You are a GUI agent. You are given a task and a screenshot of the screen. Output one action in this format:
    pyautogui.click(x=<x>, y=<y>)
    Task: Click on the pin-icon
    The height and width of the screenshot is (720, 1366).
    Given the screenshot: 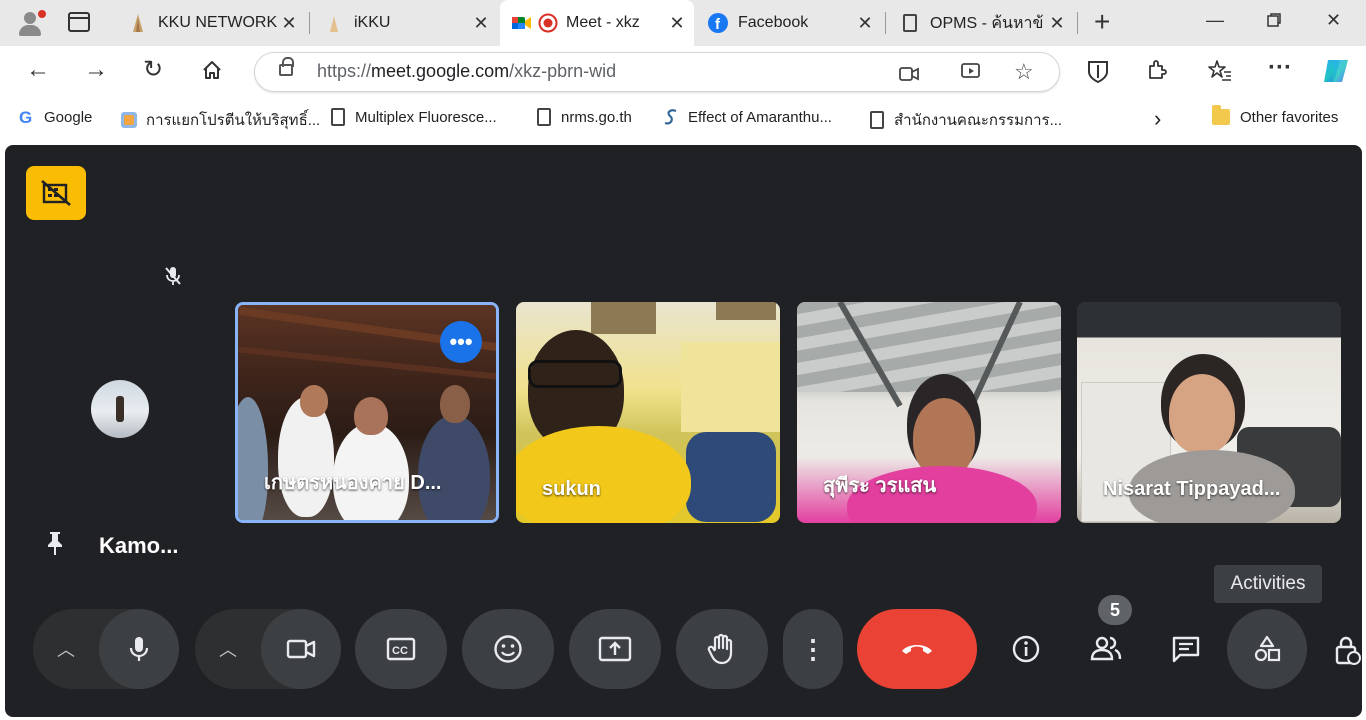 What is the action you would take?
    pyautogui.click(x=56, y=546)
    